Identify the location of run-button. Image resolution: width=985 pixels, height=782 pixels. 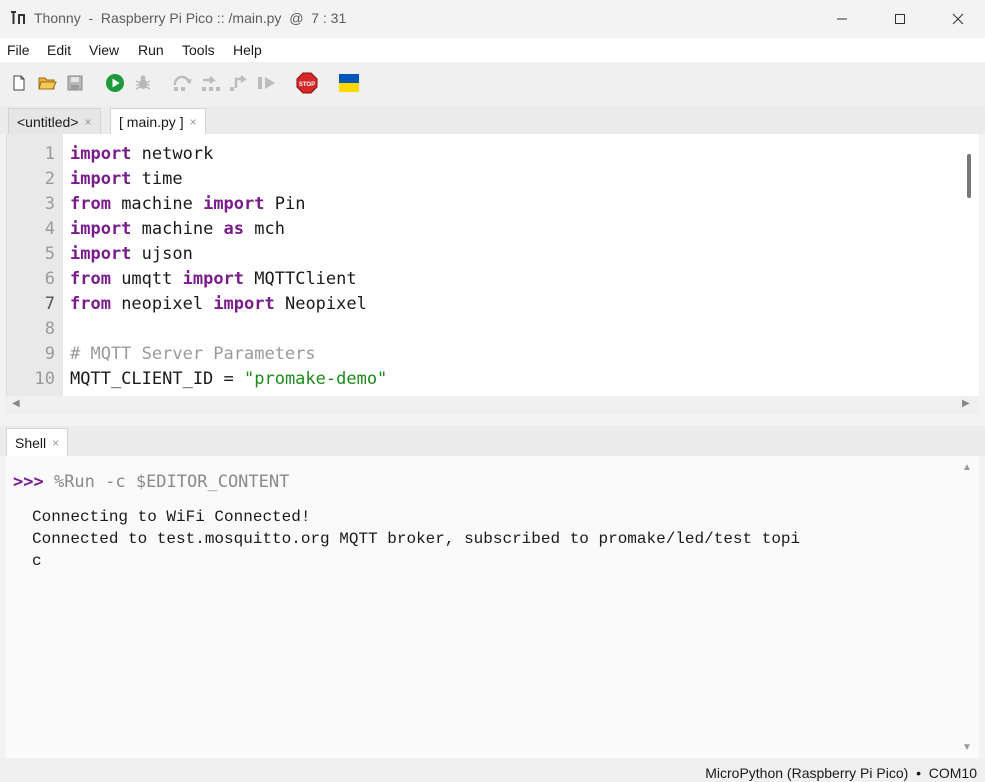
(115, 83).